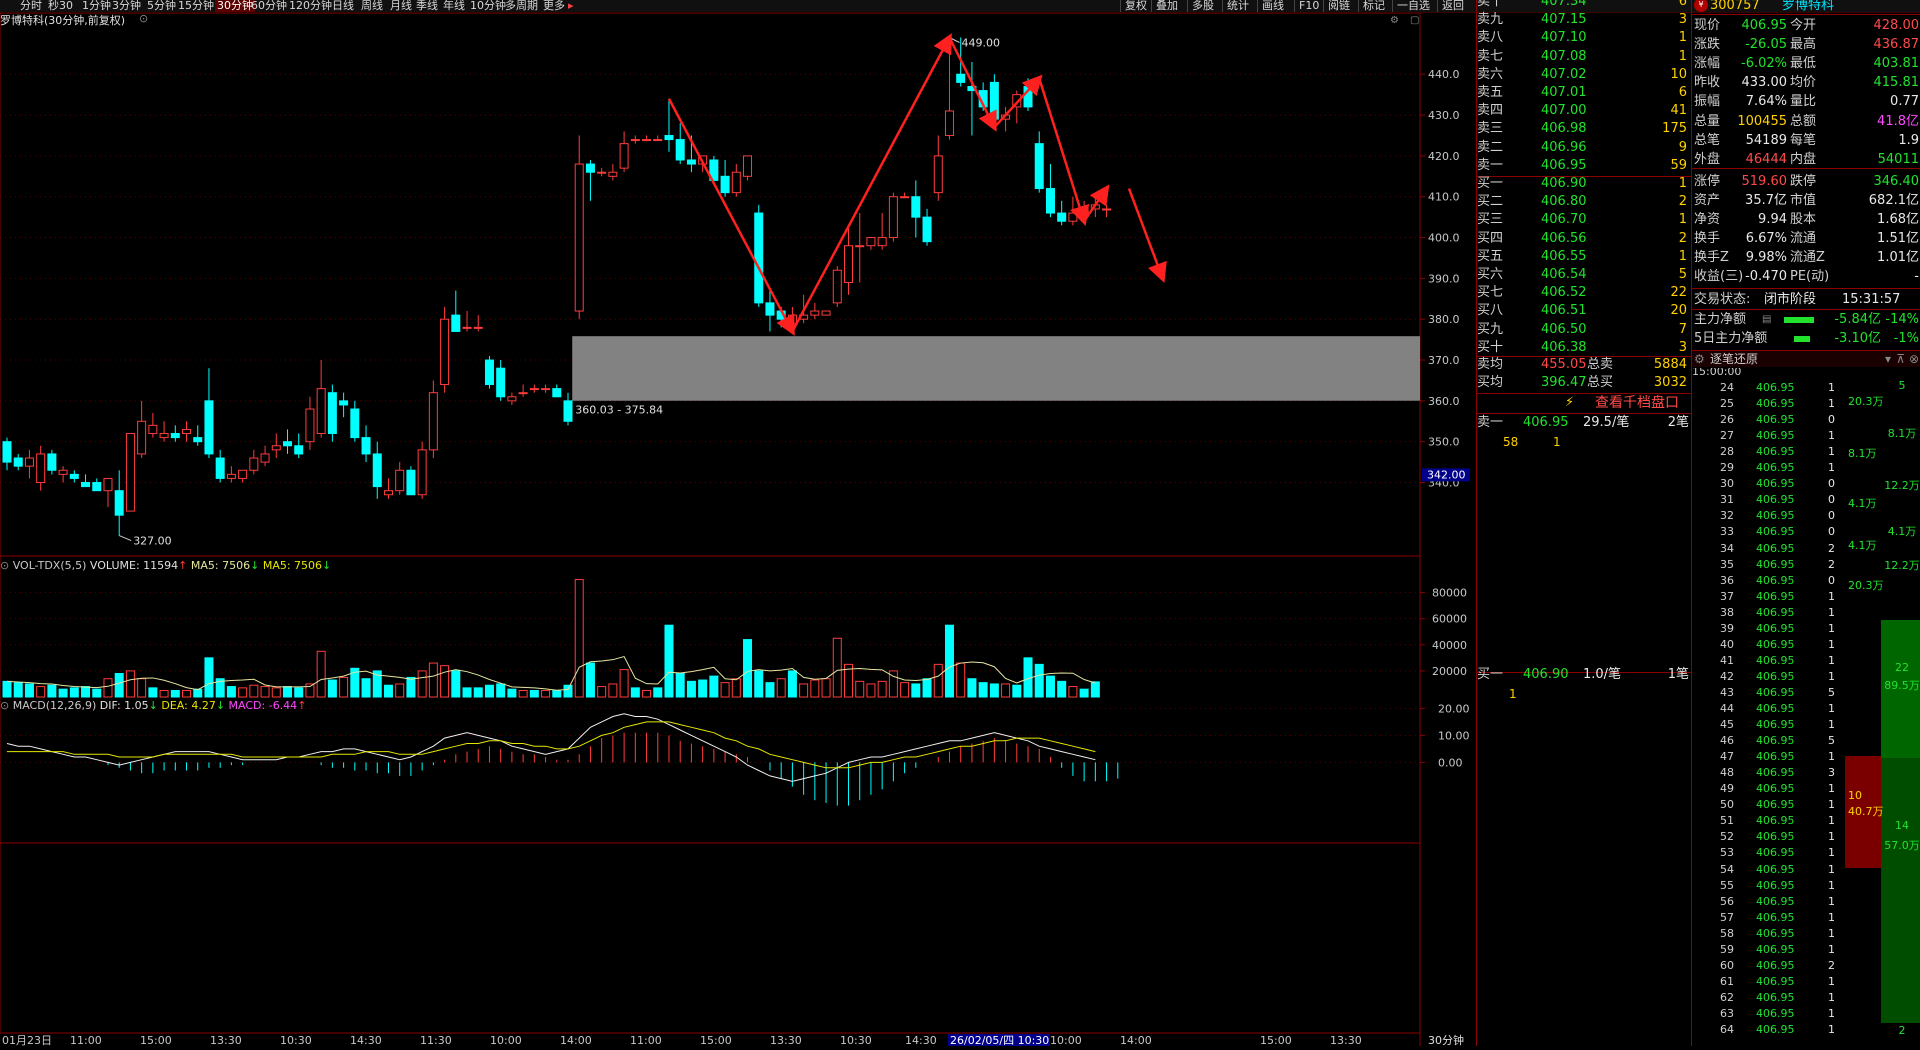  Describe the element at coordinates (1727, 564) in the screenshot. I see `trade-seq: 35` at that location.